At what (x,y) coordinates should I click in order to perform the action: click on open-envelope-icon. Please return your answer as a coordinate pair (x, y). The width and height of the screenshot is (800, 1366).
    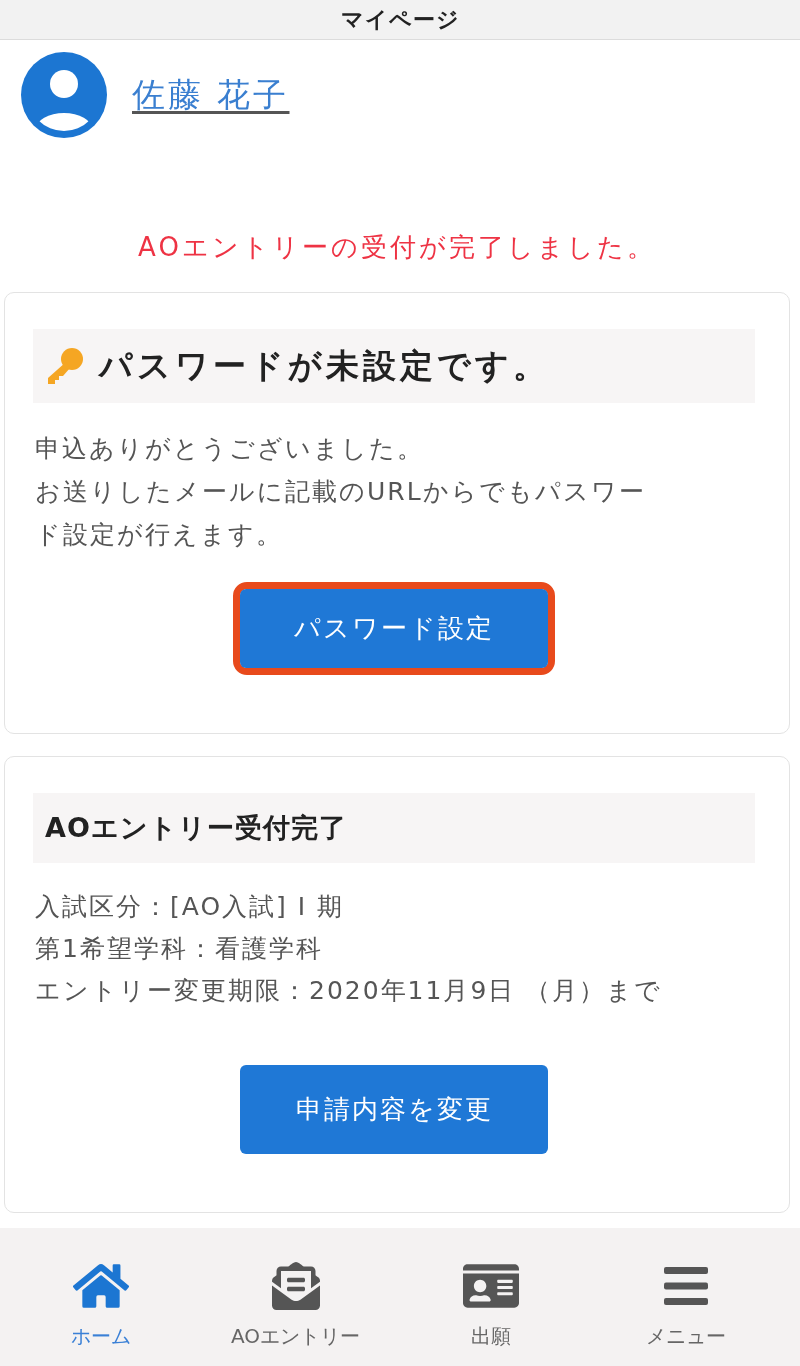
    Looking at the image, I should click on (295, 1286).